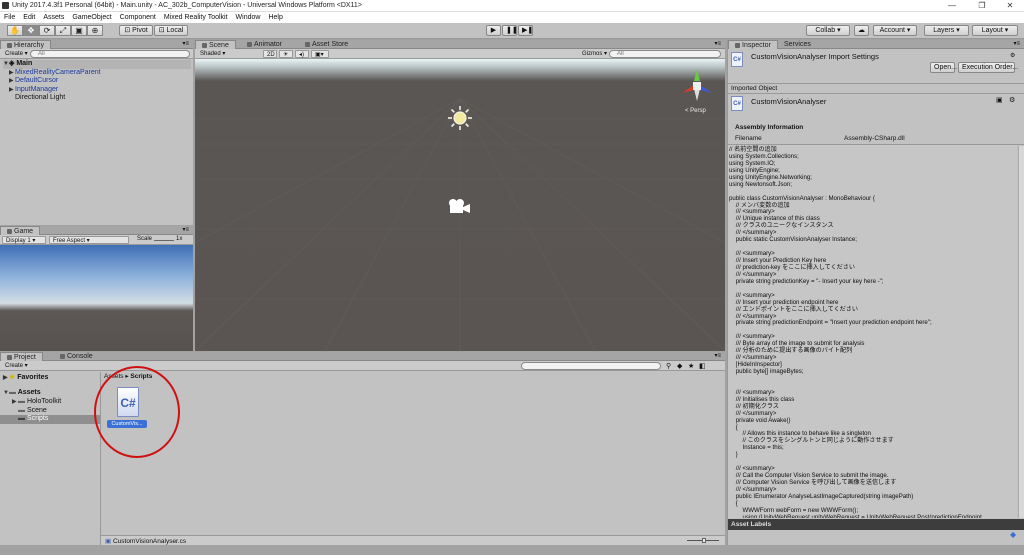 This screenshot has width=1024, height=555. What do you see at coordinates (32, 410) in the screenshot?
I see `folder-row: ▬ Scene` at bounding box center [32, 410].